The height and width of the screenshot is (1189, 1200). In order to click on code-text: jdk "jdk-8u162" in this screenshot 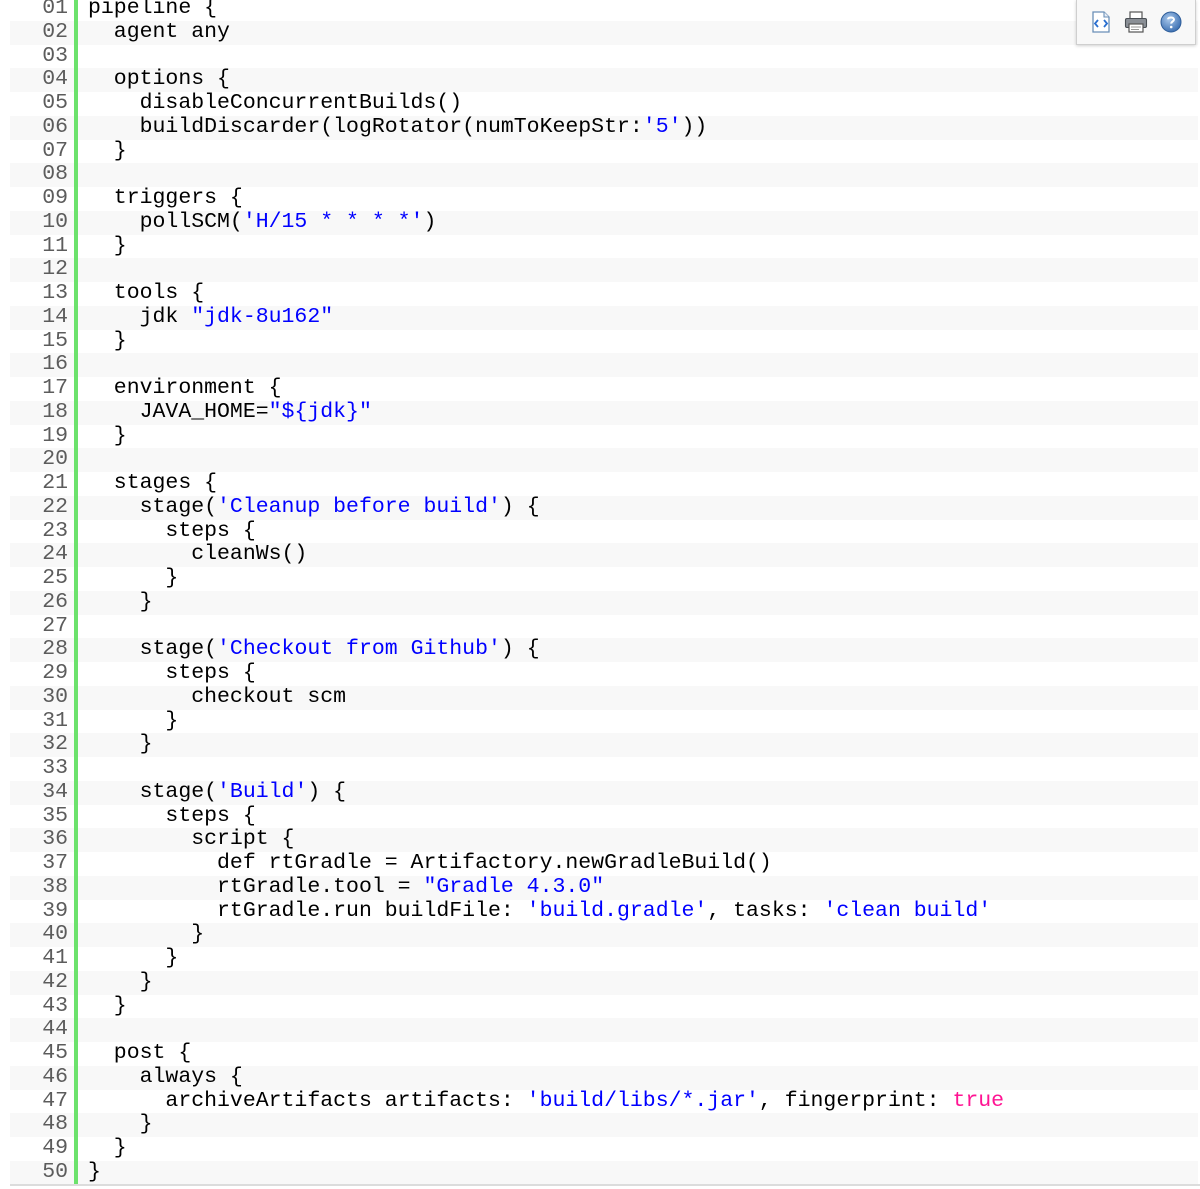, I will do `click(638, 318)`.